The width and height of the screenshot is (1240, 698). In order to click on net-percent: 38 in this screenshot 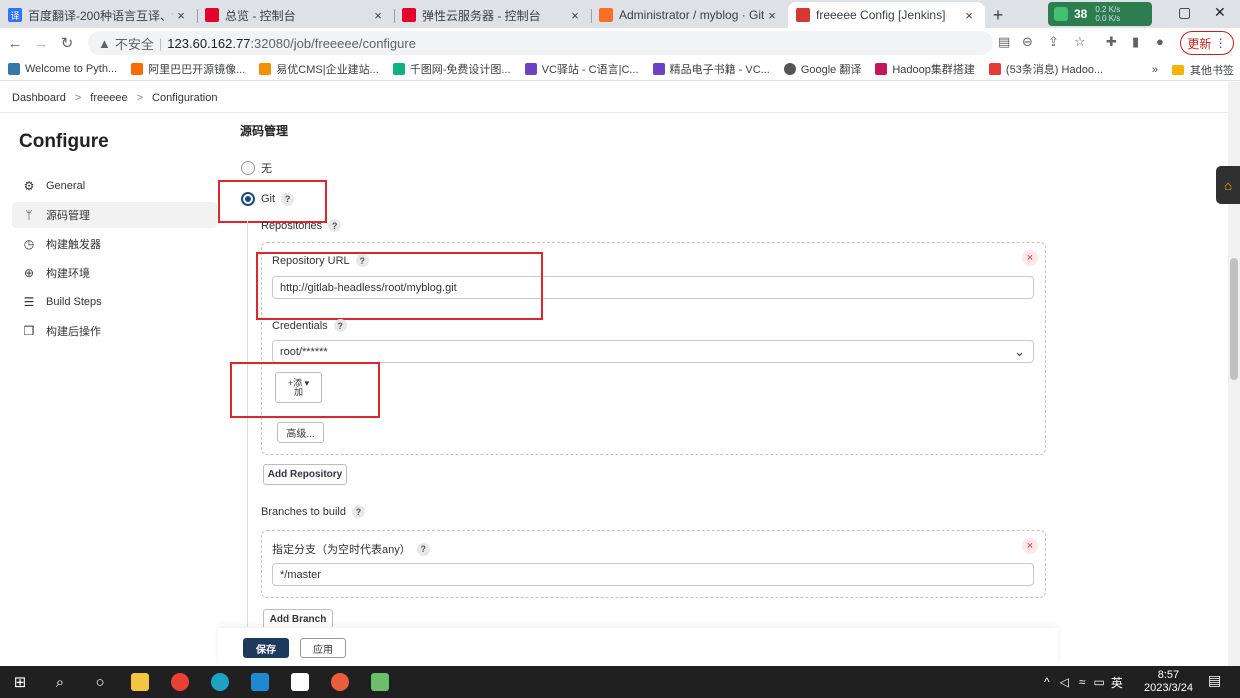, I will do `click(1081, 14)`.